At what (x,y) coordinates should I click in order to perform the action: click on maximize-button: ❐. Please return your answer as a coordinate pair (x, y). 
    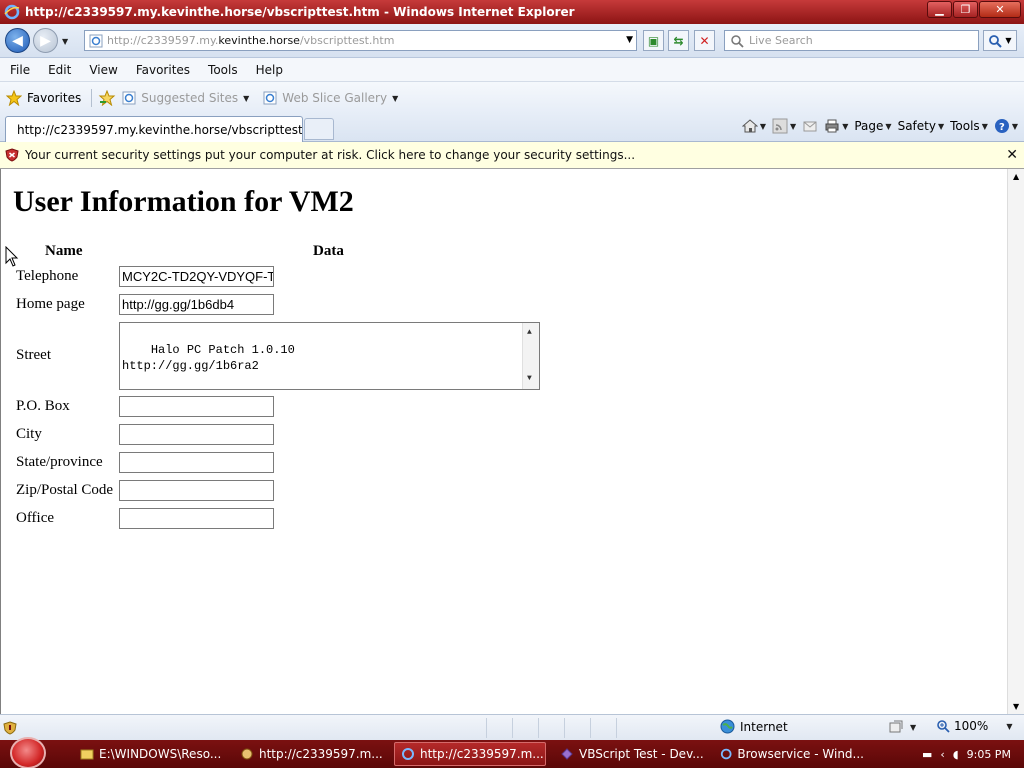
    Looking at the image, I should click on (965, 9).